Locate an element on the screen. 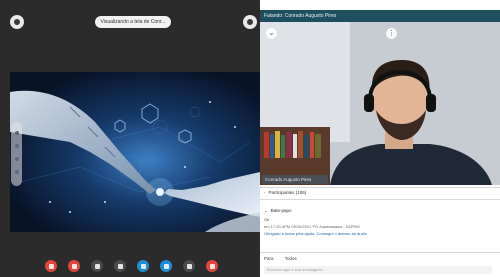 Image resolution: width=500 pixels, height=277 pixels. video-button is located at coordinates (74, 266).